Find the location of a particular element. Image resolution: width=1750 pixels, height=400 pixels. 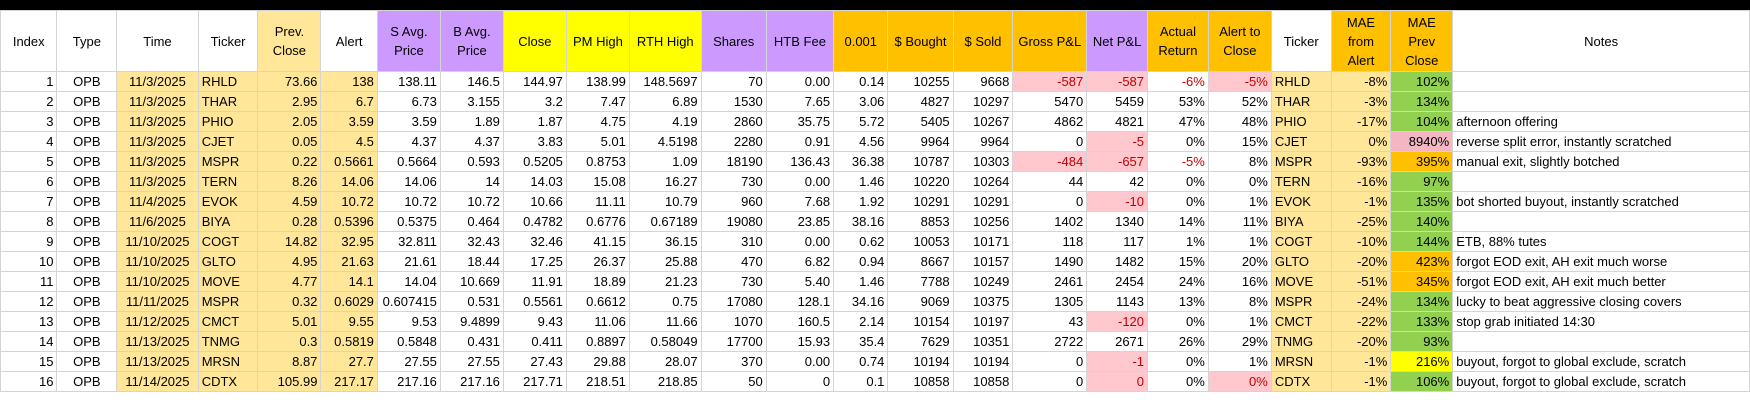

column-header: Time is located at coordinates (157, 41).